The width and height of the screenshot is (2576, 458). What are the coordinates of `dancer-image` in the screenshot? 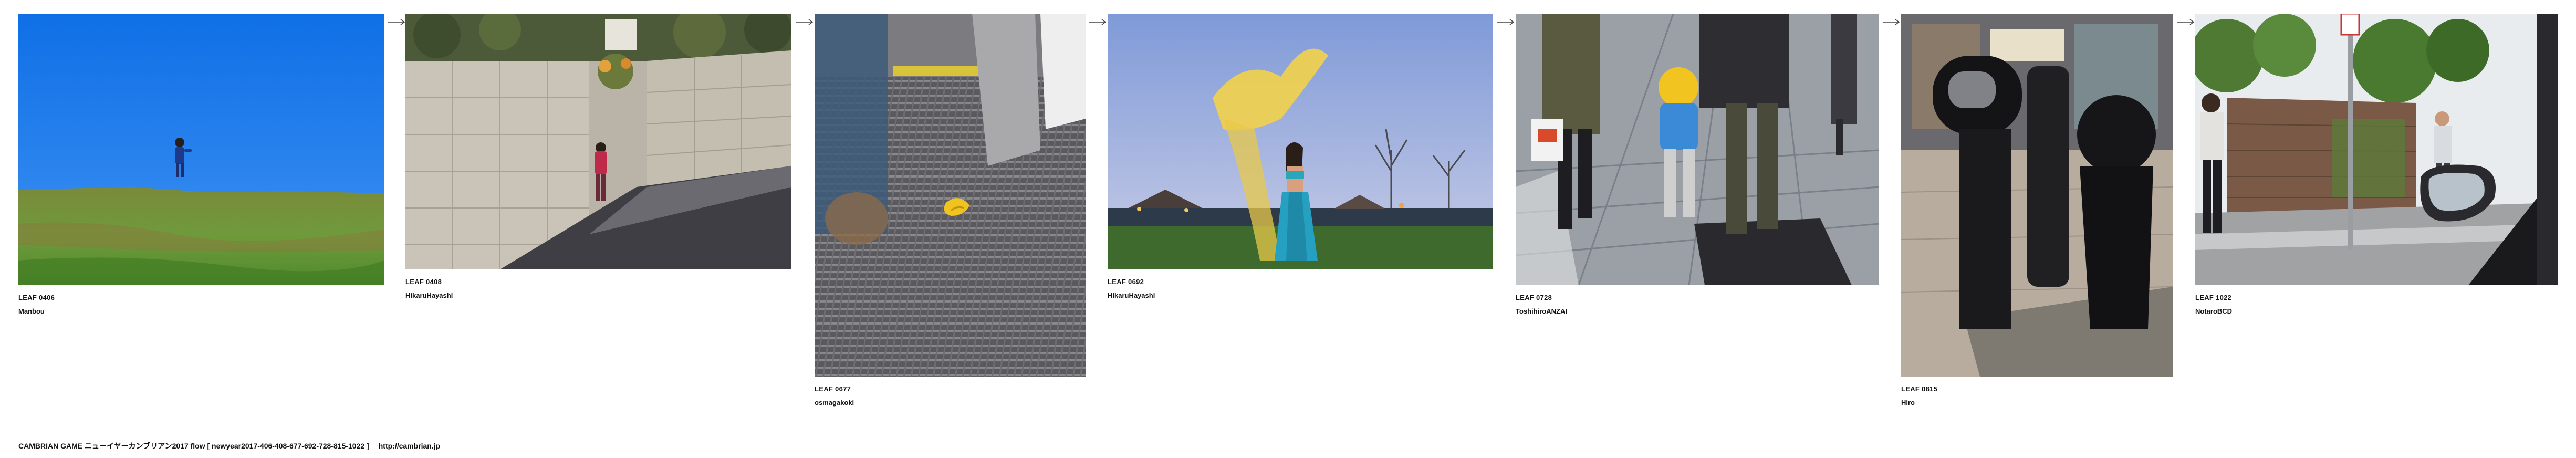 It's located at (1300, 141).